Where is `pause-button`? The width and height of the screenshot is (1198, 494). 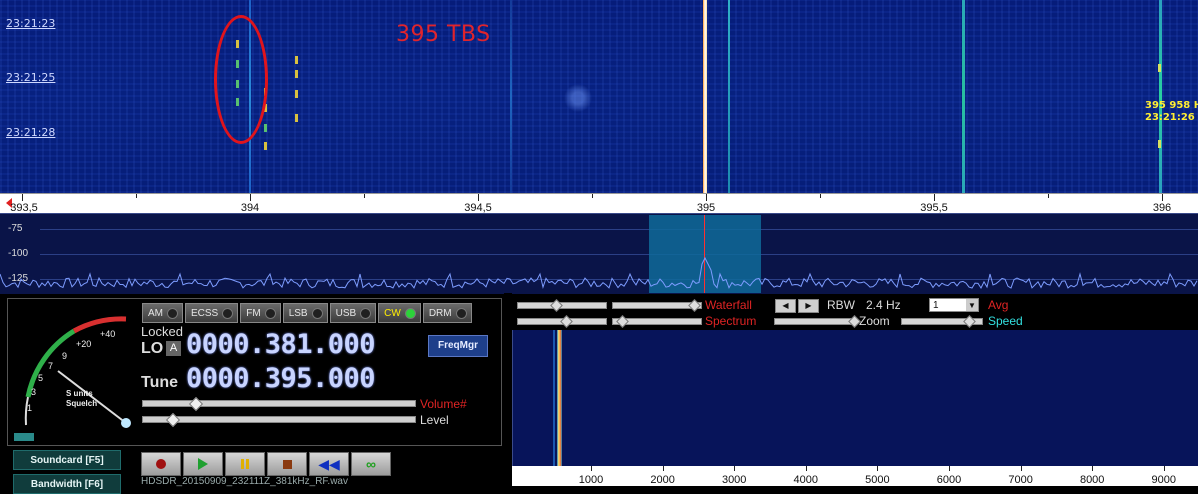
pause-button is located at coordinates (245, 464).